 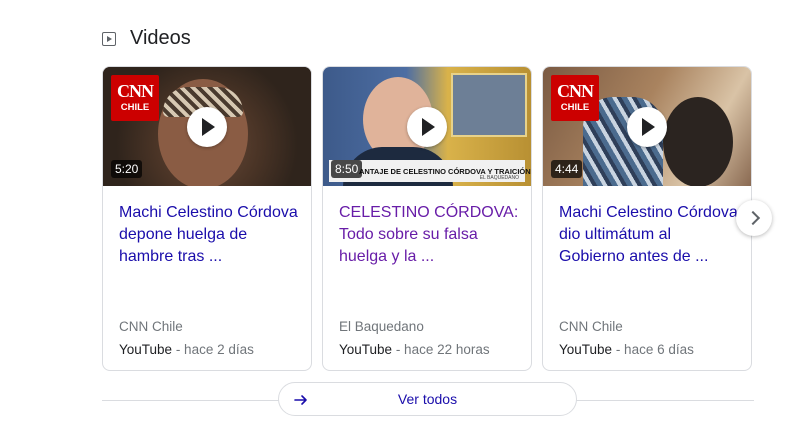 I want to click on video-duration: 4:44, so click(x=567, y=169).